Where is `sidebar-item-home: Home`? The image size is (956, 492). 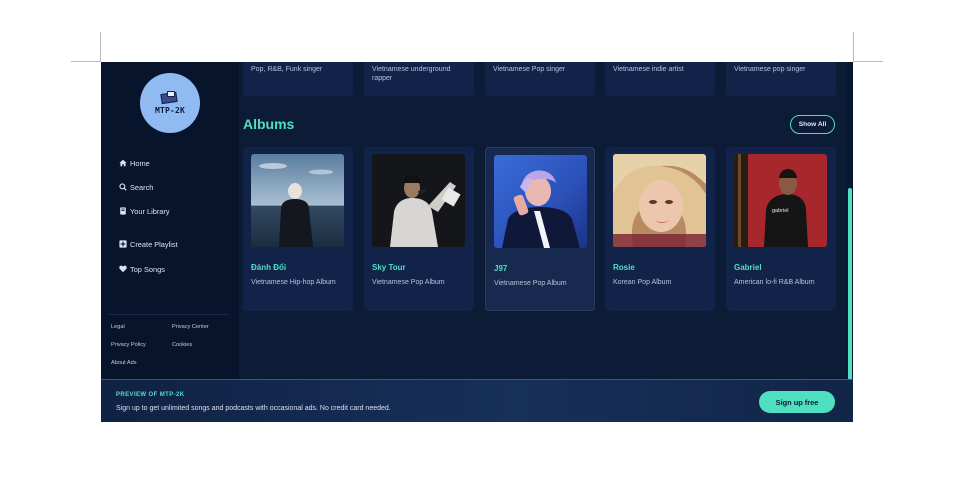
sidebar-item-home: Home is located at coordinates (134, 163).